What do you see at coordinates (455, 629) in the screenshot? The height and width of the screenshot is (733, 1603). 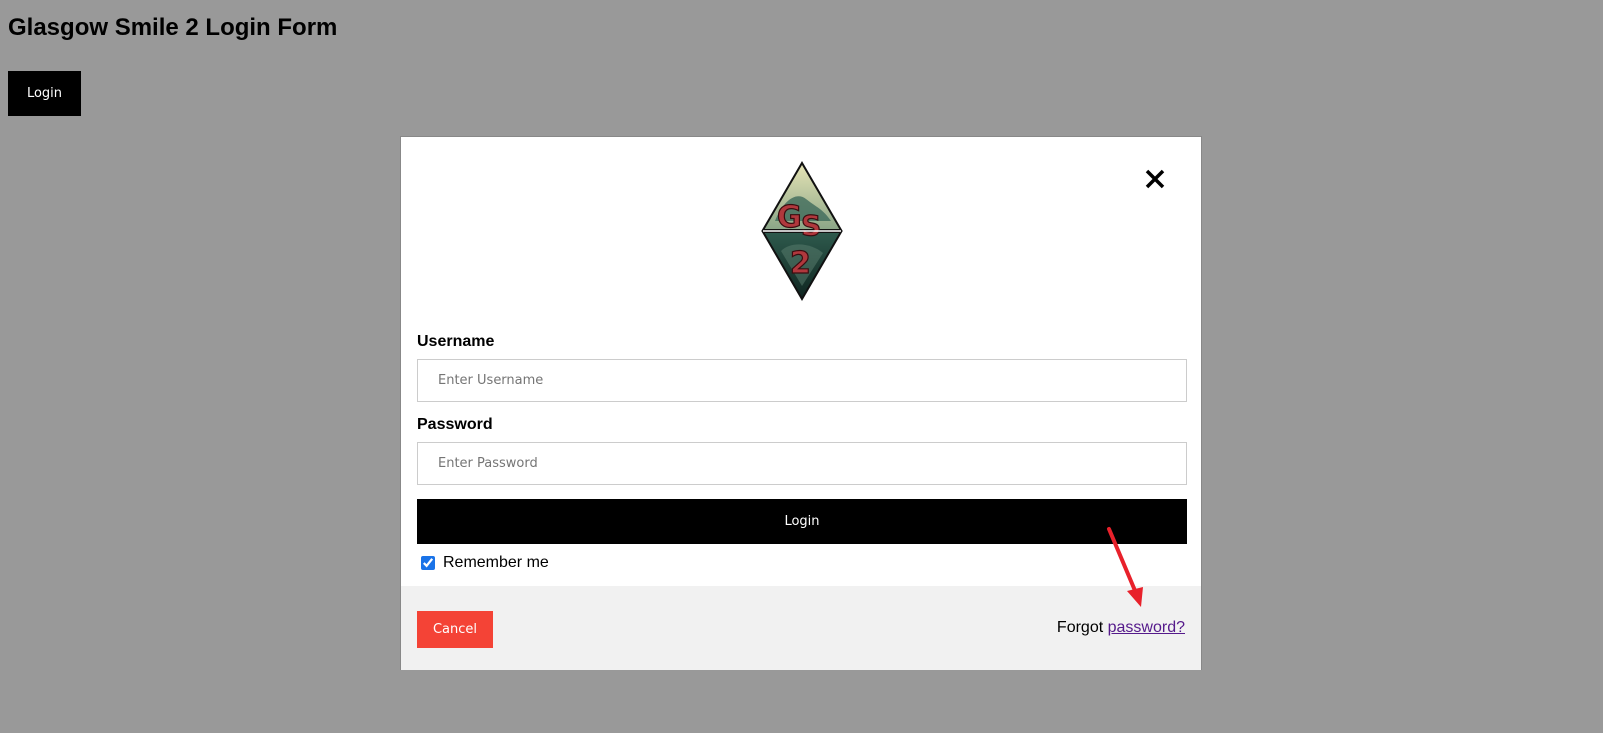 I see `cancel-button: Cancel` at bounding box center [455, 629].